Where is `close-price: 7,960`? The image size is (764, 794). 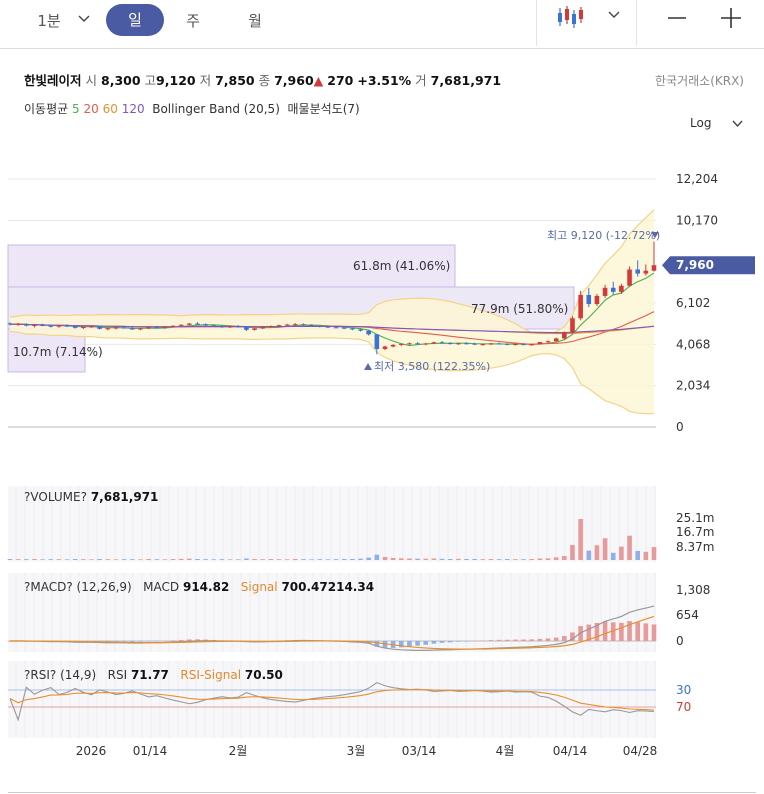 close-price: 7,960 is located at coordinates (294, 80).